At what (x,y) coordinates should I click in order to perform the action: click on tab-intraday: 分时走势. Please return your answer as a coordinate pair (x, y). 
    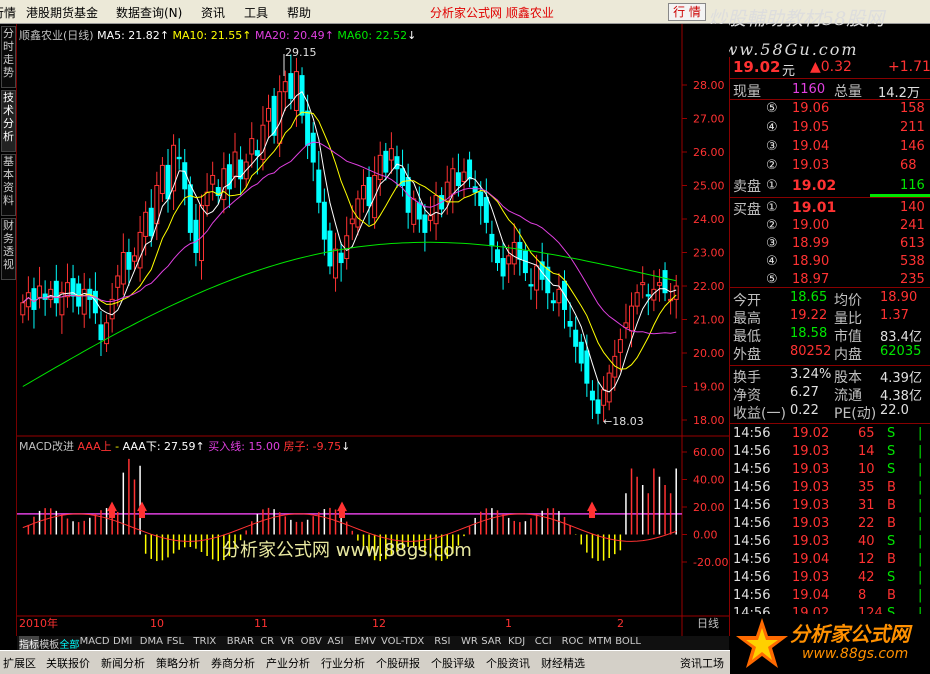
    Looking at the image, I should click on (8, 57).